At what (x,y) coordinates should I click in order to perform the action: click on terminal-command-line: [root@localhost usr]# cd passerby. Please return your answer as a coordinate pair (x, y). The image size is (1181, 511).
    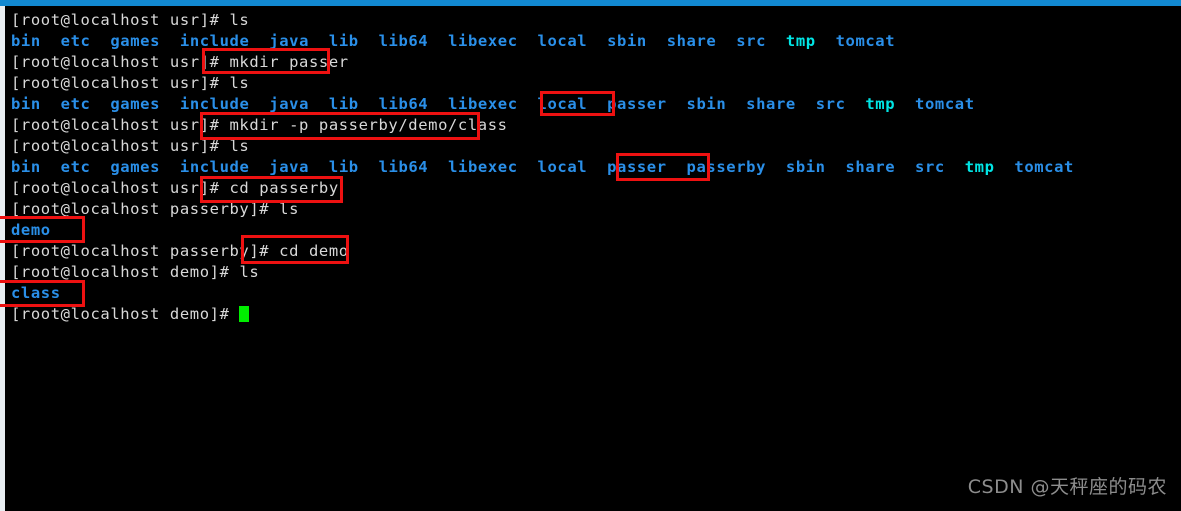
    Looking at the image, I should click on (596, 188).